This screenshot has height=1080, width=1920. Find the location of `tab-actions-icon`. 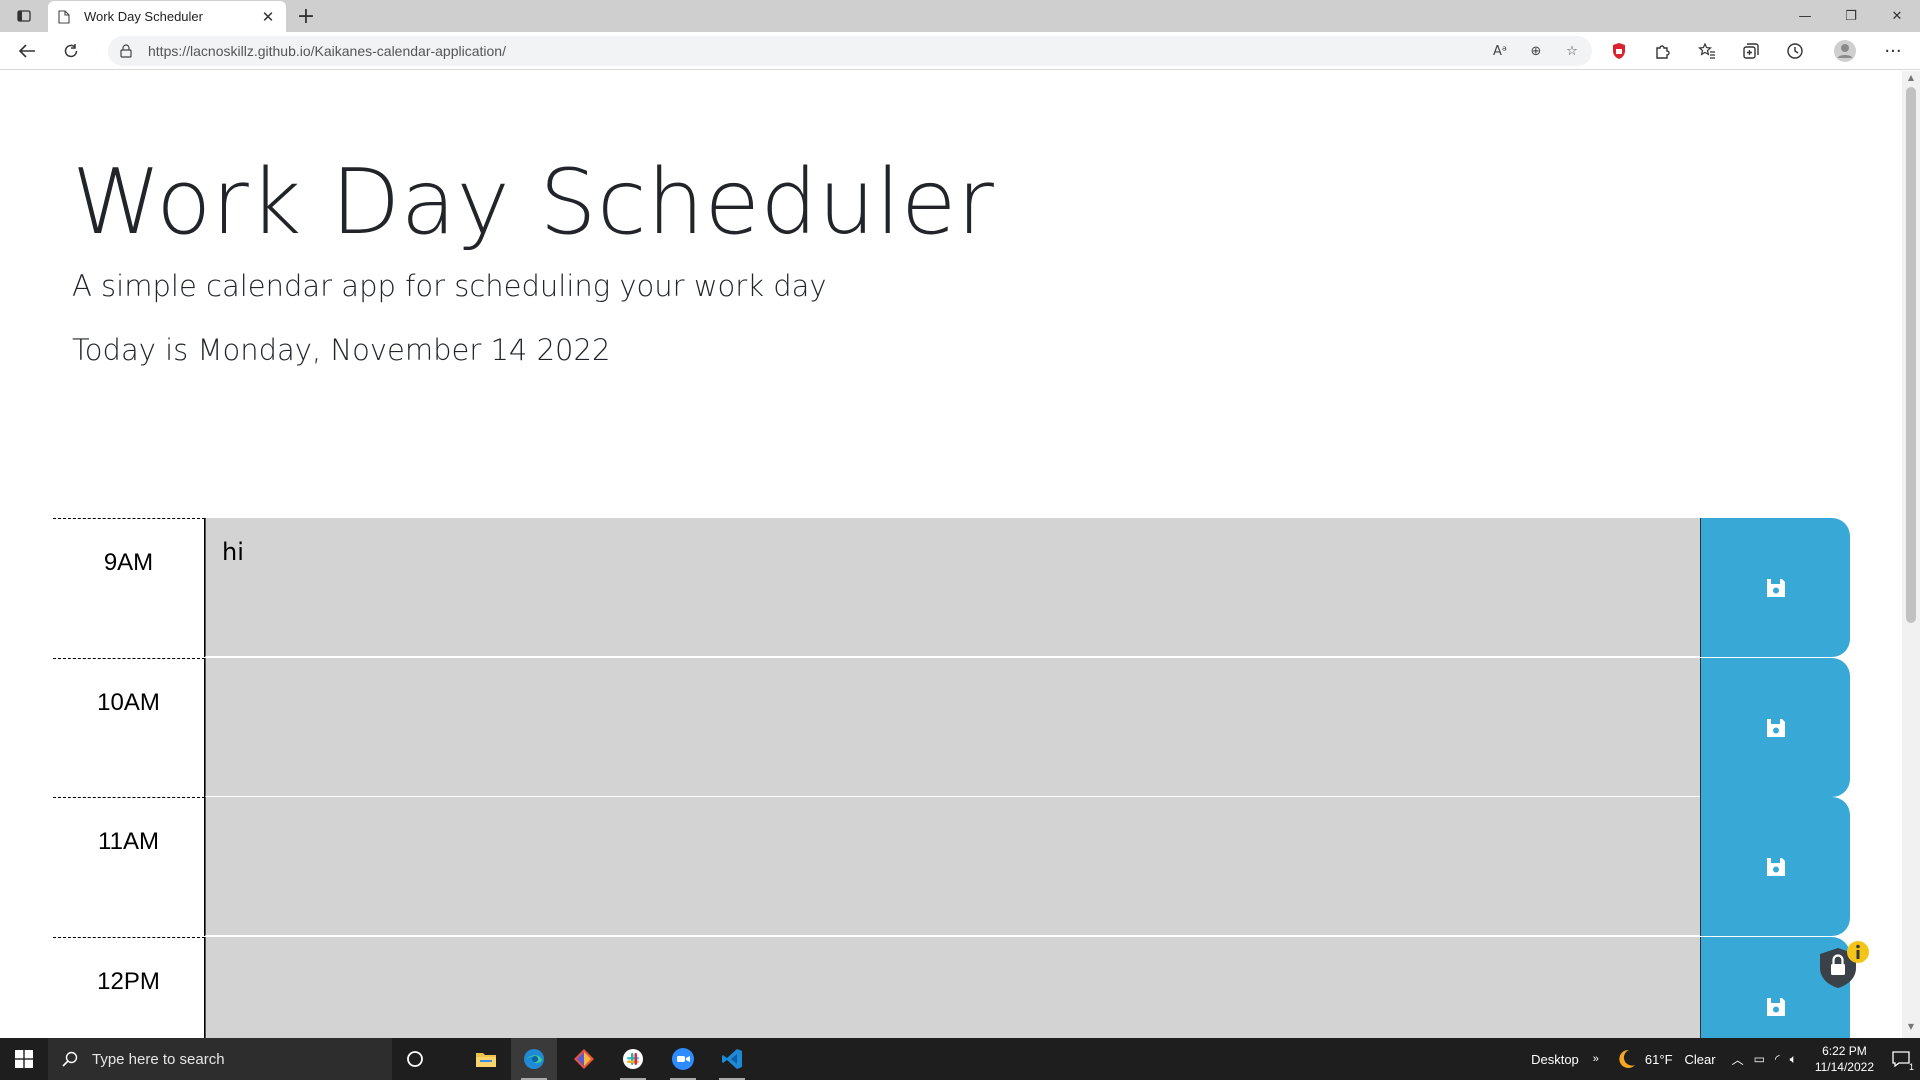

tab-actions-icon is located at coordinates (24, 16).